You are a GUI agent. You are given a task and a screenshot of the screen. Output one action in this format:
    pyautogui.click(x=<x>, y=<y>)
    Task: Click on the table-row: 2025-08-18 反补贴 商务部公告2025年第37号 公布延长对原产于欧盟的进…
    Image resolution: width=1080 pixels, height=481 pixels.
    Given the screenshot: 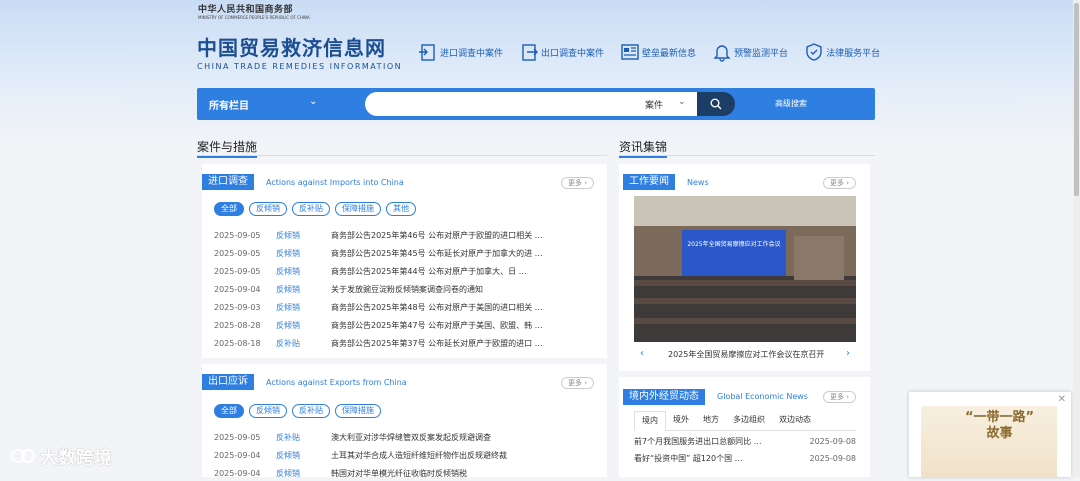 What is the action you would take?
    pyautogui.click(x=404, y=344)
    